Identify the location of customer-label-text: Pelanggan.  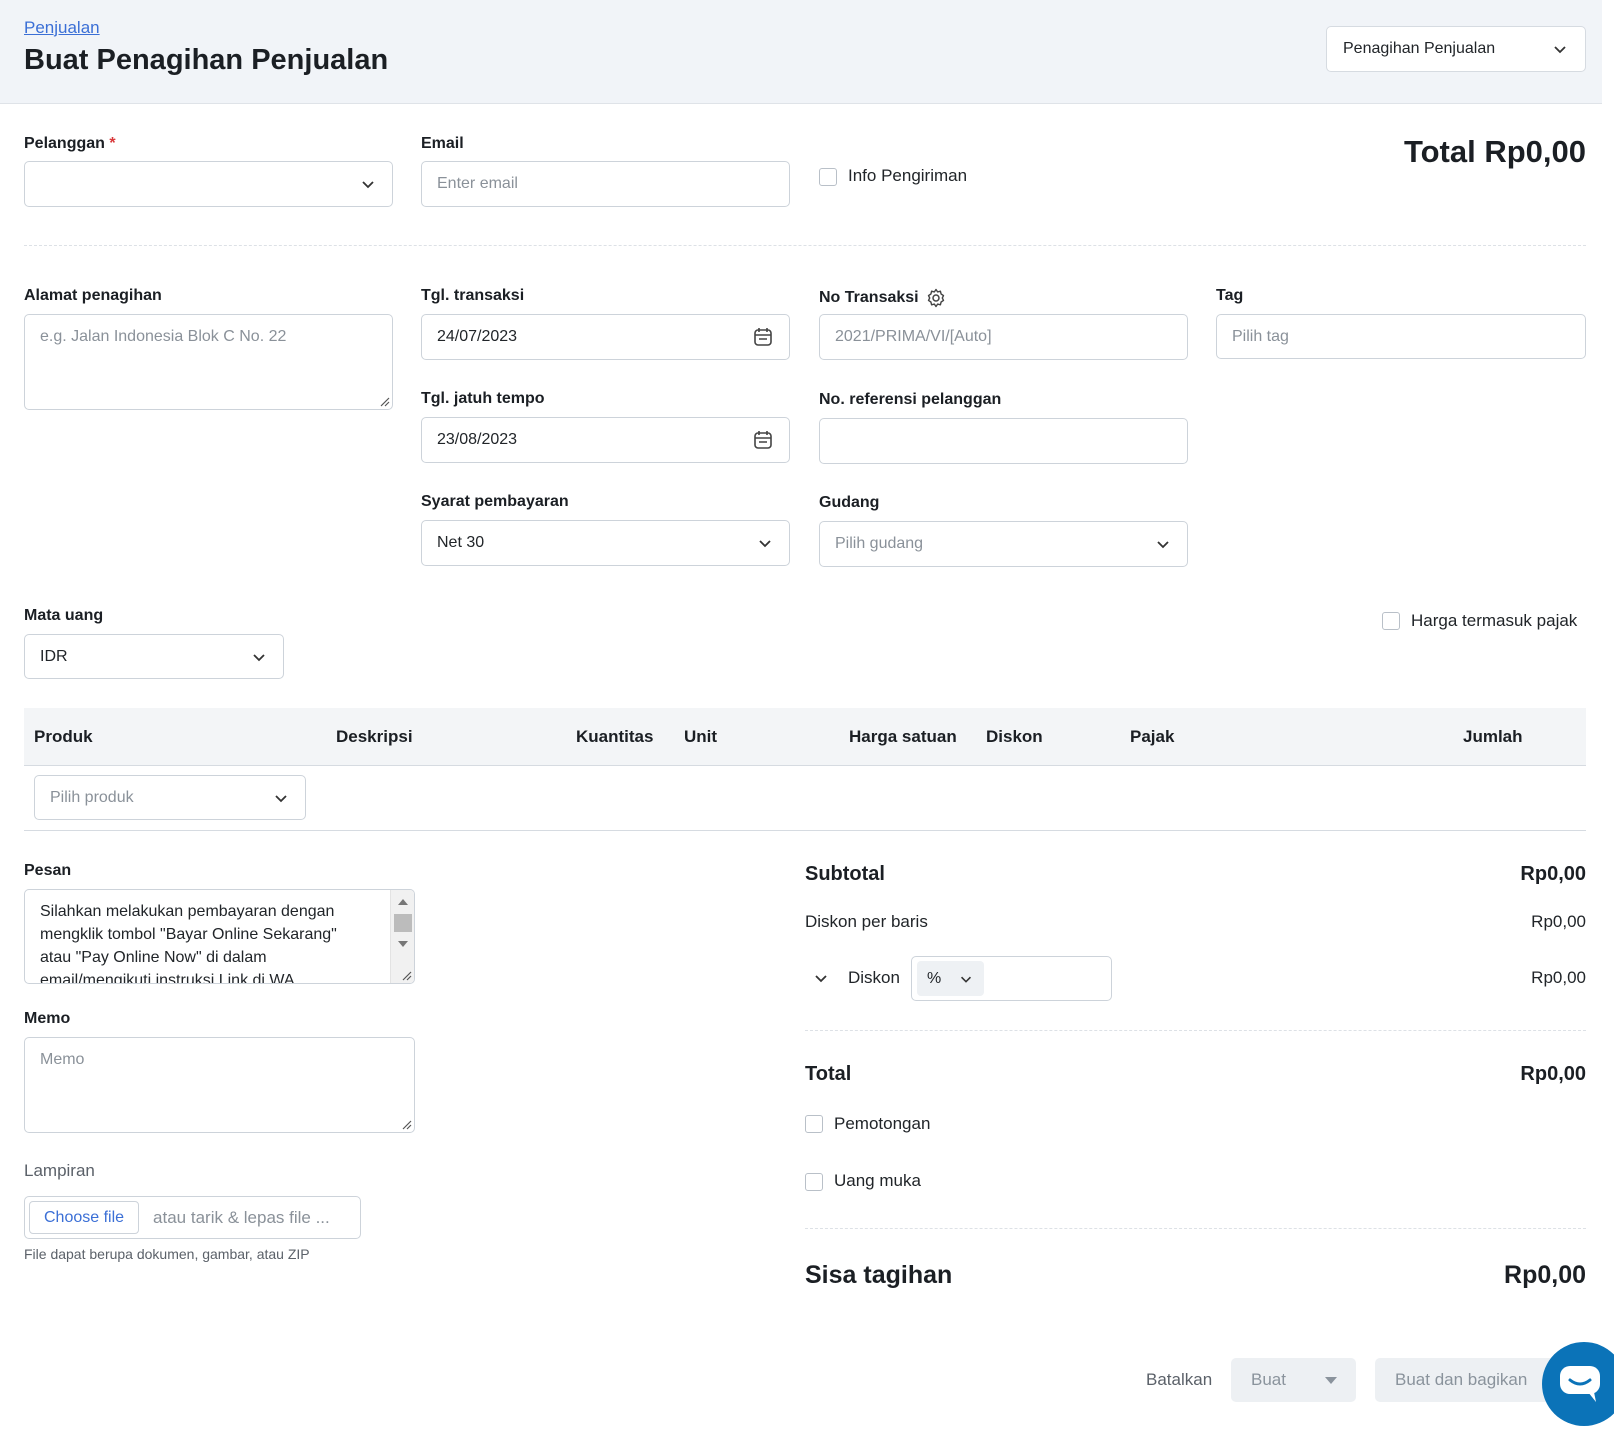
(64, 143).